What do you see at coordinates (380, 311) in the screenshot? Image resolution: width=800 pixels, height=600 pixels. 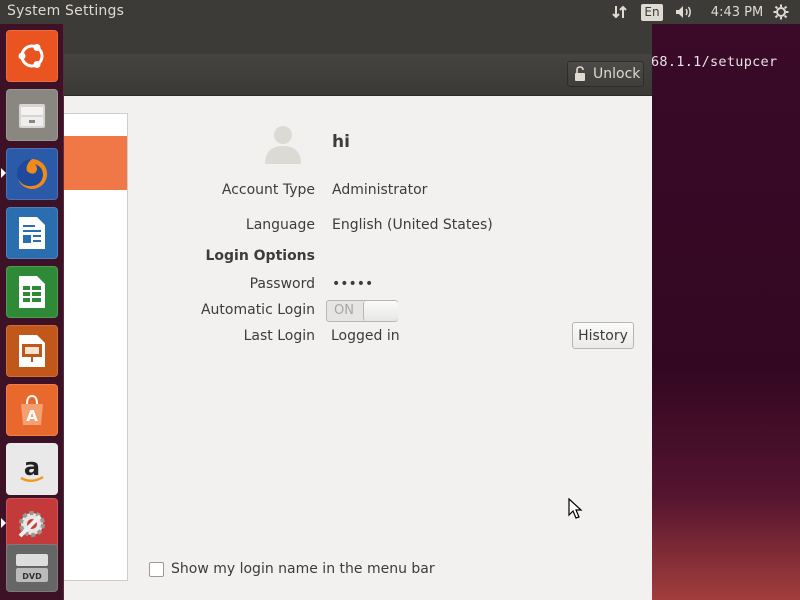 I see `toggle-knob` at bounding box center [380, 311].